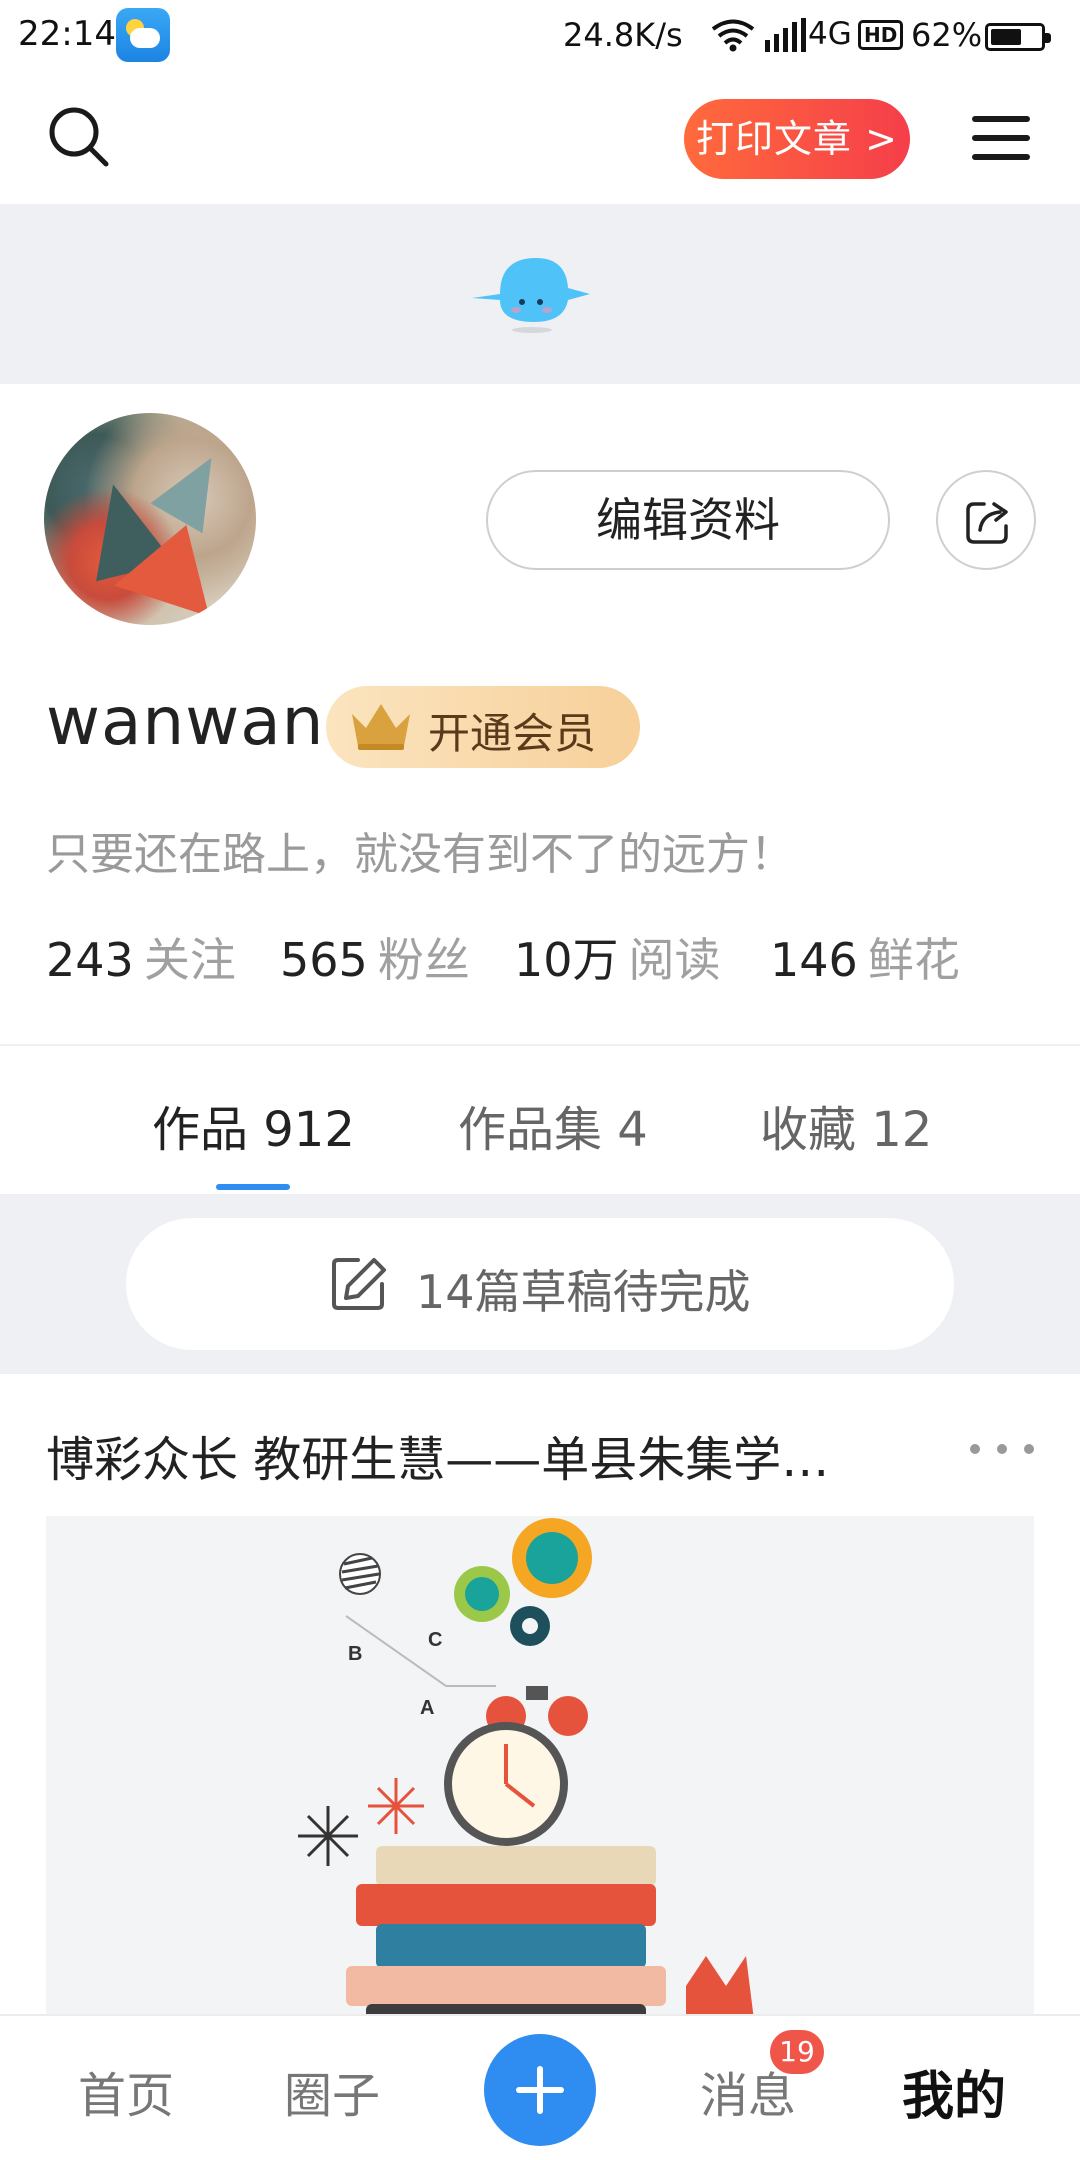 This screenshot has height=2160, width=1080. I want to click on active-tab-indicator, so click(253, 1187).